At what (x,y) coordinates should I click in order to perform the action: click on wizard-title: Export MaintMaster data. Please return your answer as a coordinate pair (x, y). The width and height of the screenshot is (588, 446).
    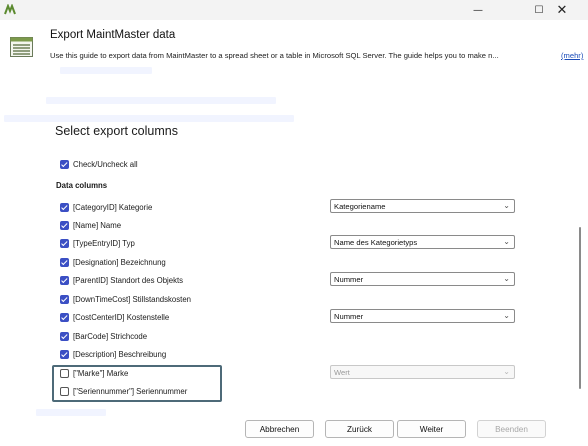
    Looking at the image, I should click on (113, 35).